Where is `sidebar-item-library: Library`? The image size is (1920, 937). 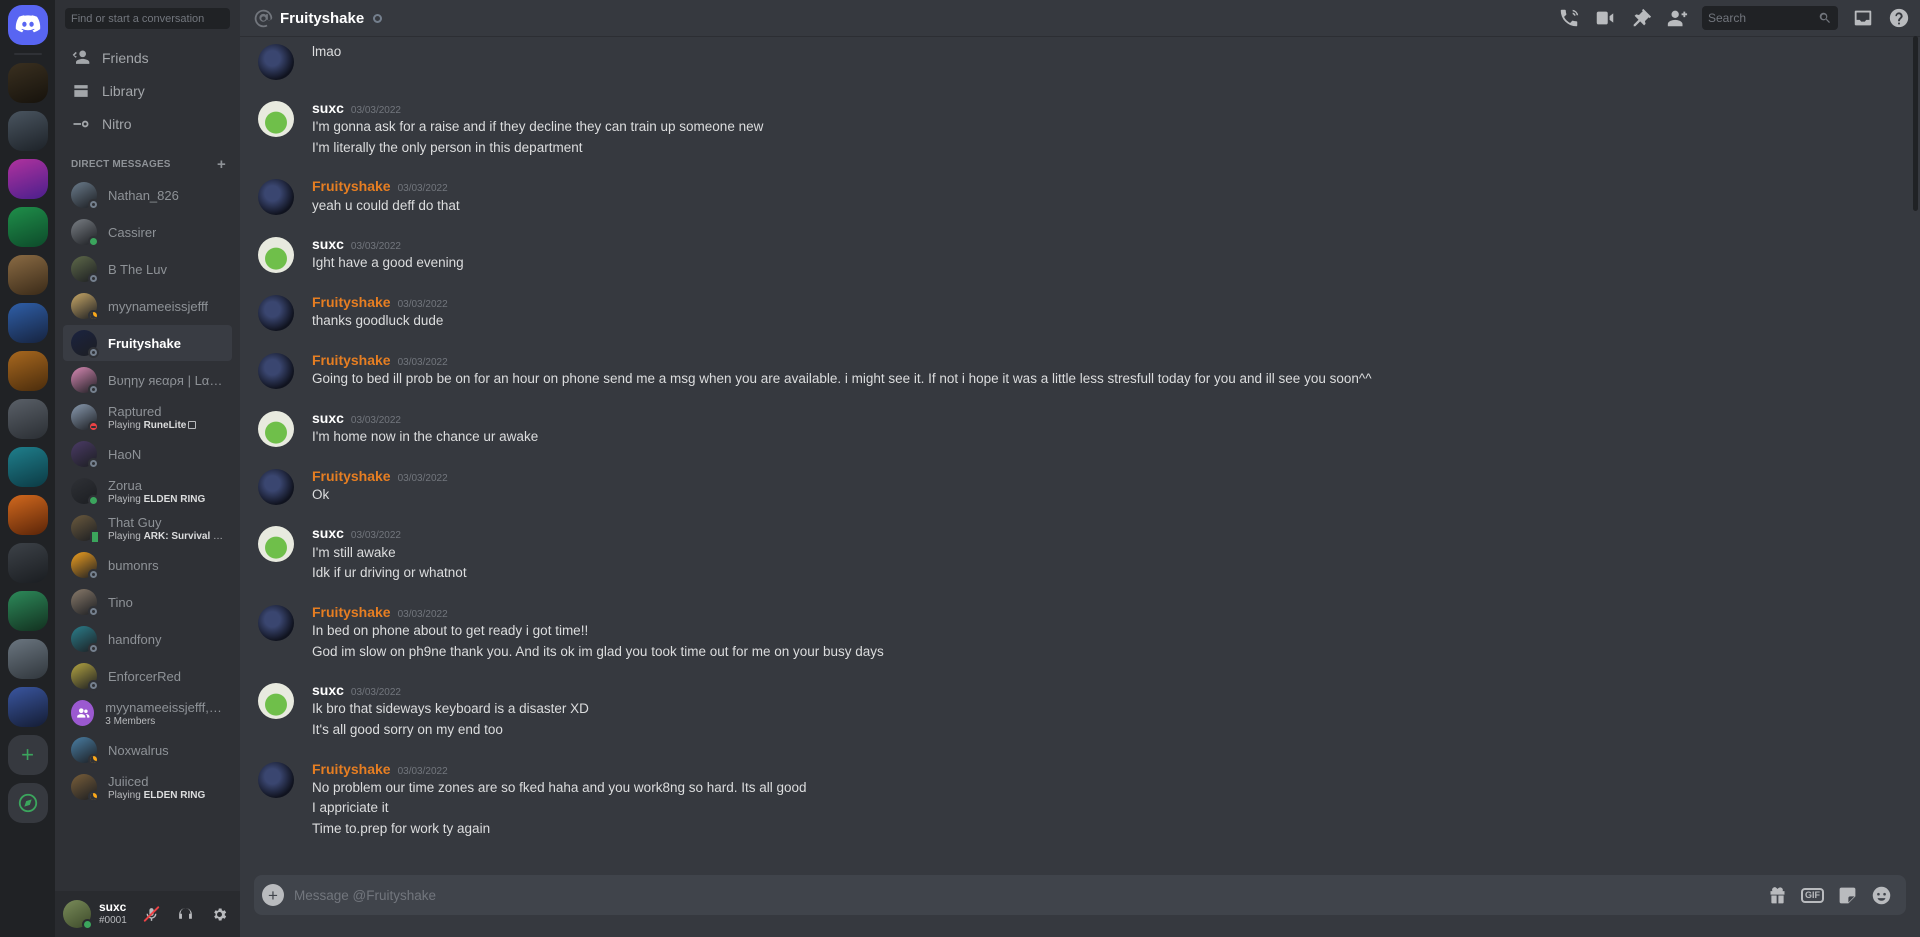 sidebar-item-library: Library is located at coordinates (147, 91).